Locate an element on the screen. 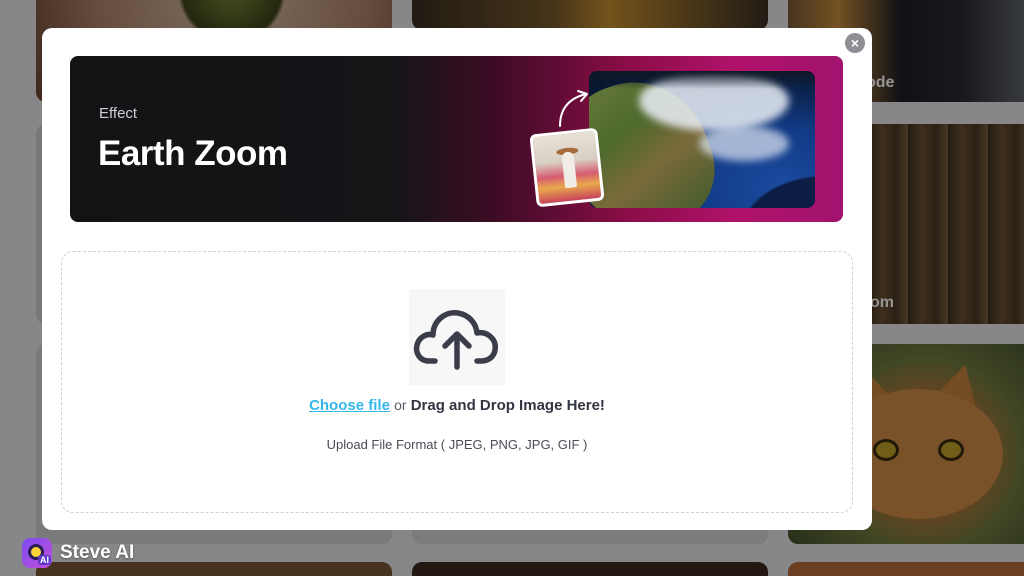  watermark-label: Steve AI is located at coordinates (97, 552).